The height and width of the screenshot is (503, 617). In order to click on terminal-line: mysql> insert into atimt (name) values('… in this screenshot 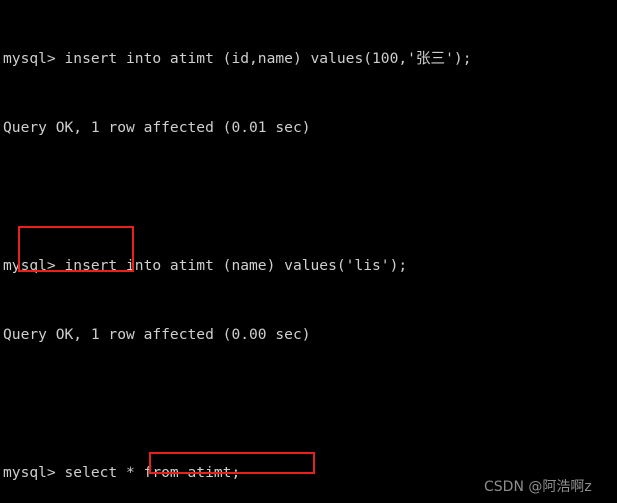, I will do `click(205, 265)`.